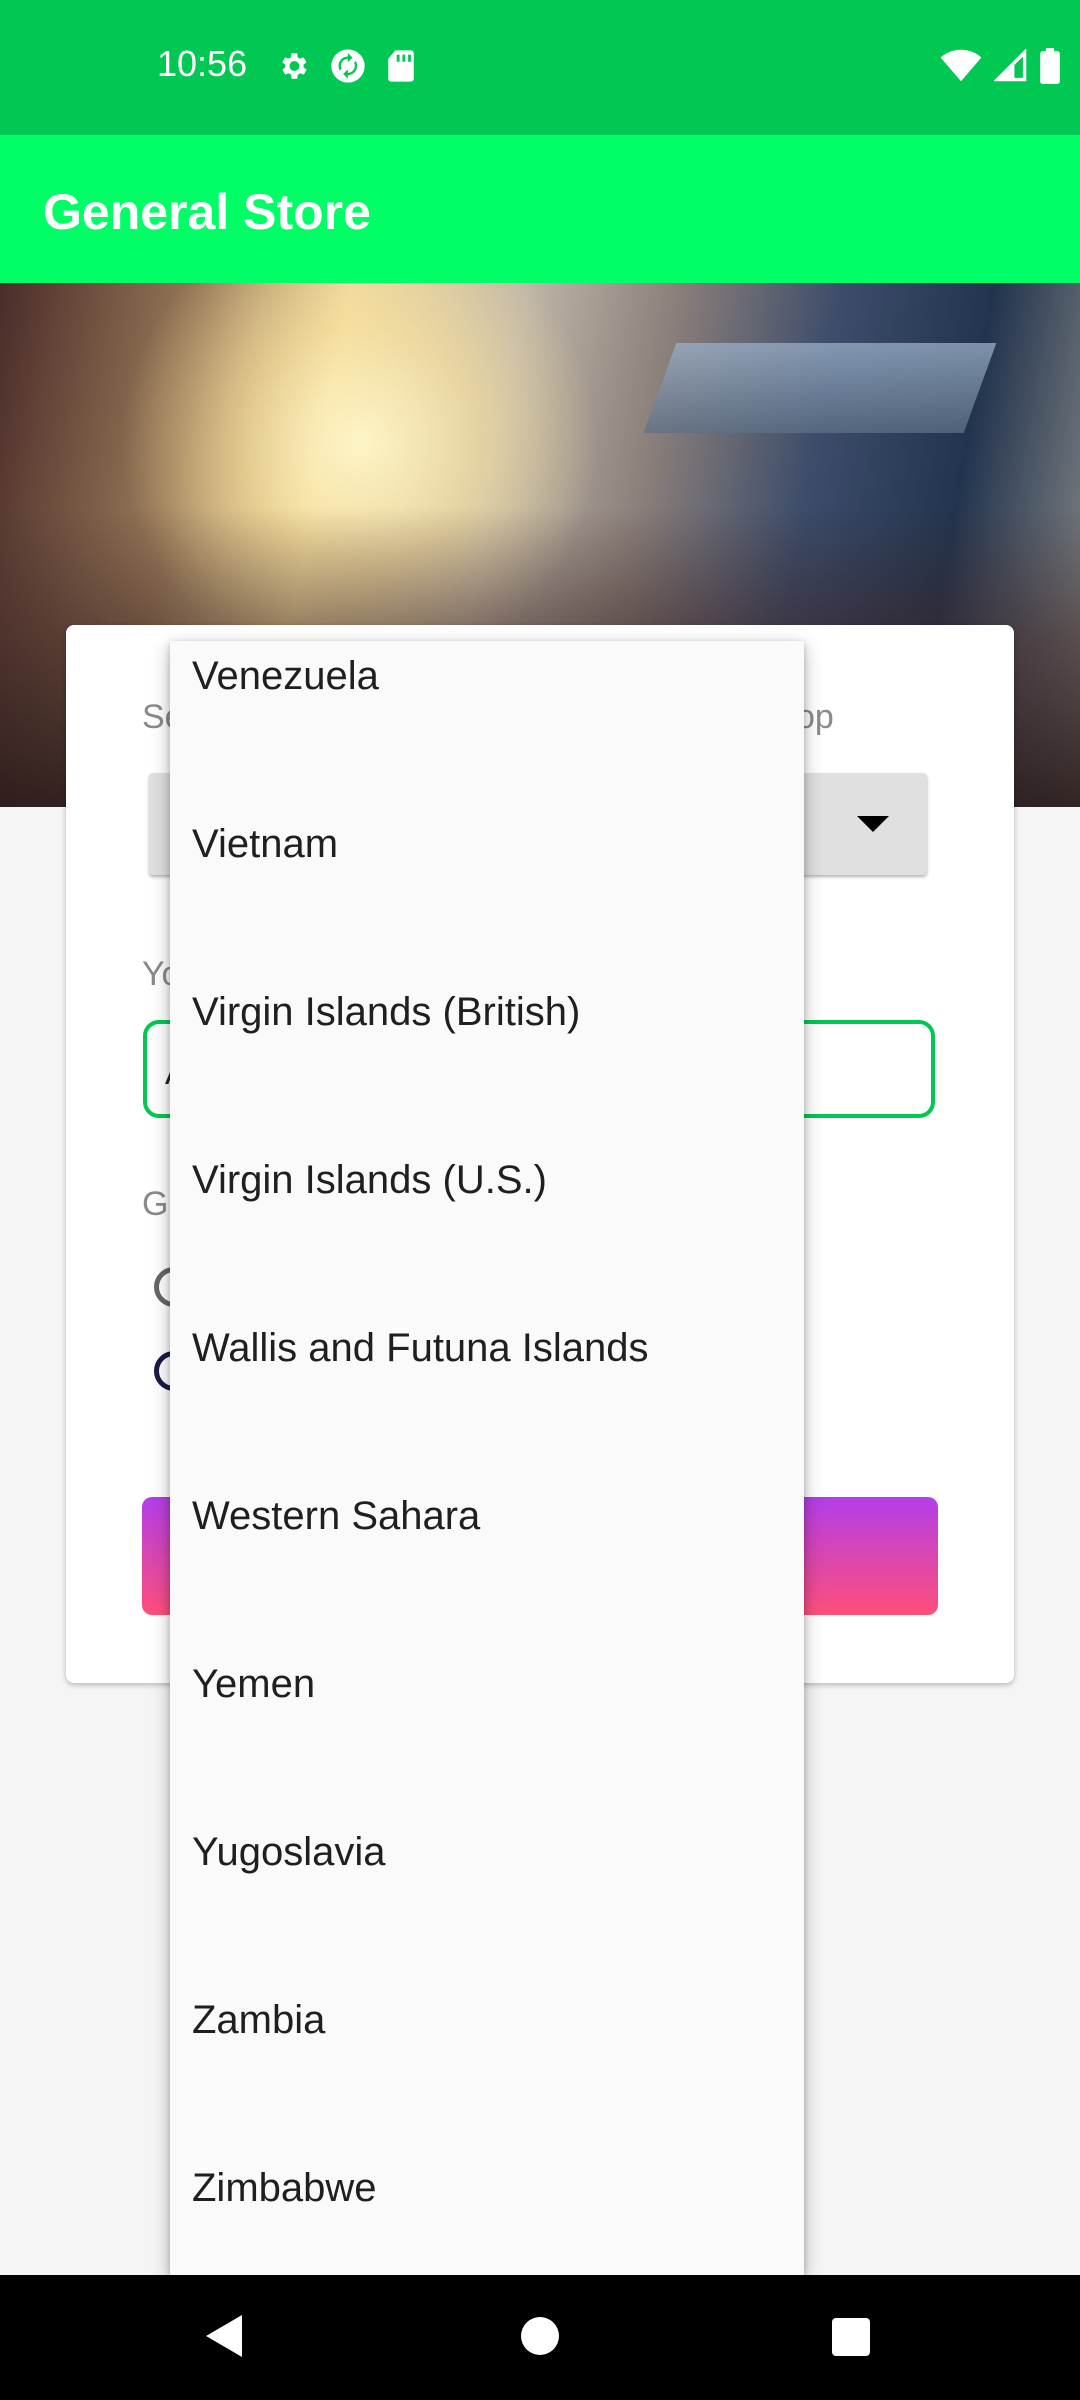  Describe the element at coordinates (540, 209) in the screenshot. I see `app-bar: General Store` at that location.